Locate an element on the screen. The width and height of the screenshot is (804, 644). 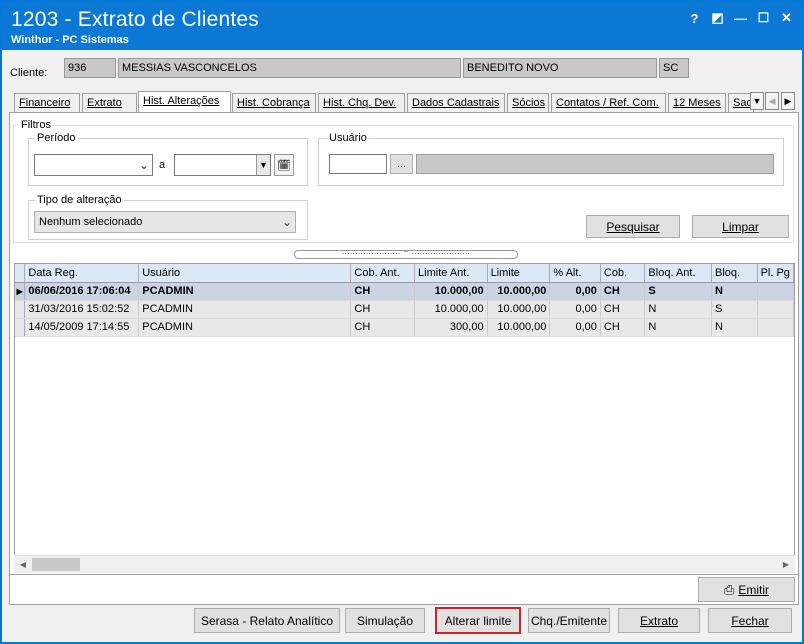
minimize-button: — is located at coordinates (740, 18).